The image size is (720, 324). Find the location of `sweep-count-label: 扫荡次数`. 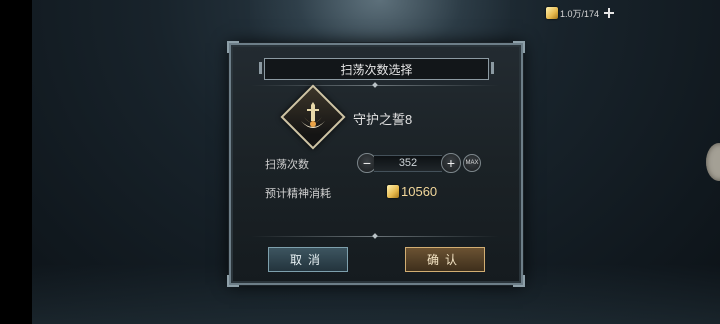

sweep-count-label: 扫荡次数 is located at coordinates (287, 165).